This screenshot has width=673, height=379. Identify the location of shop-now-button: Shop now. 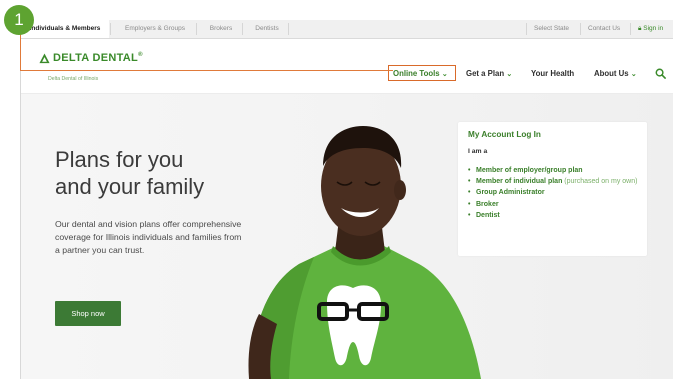
(88, 313).